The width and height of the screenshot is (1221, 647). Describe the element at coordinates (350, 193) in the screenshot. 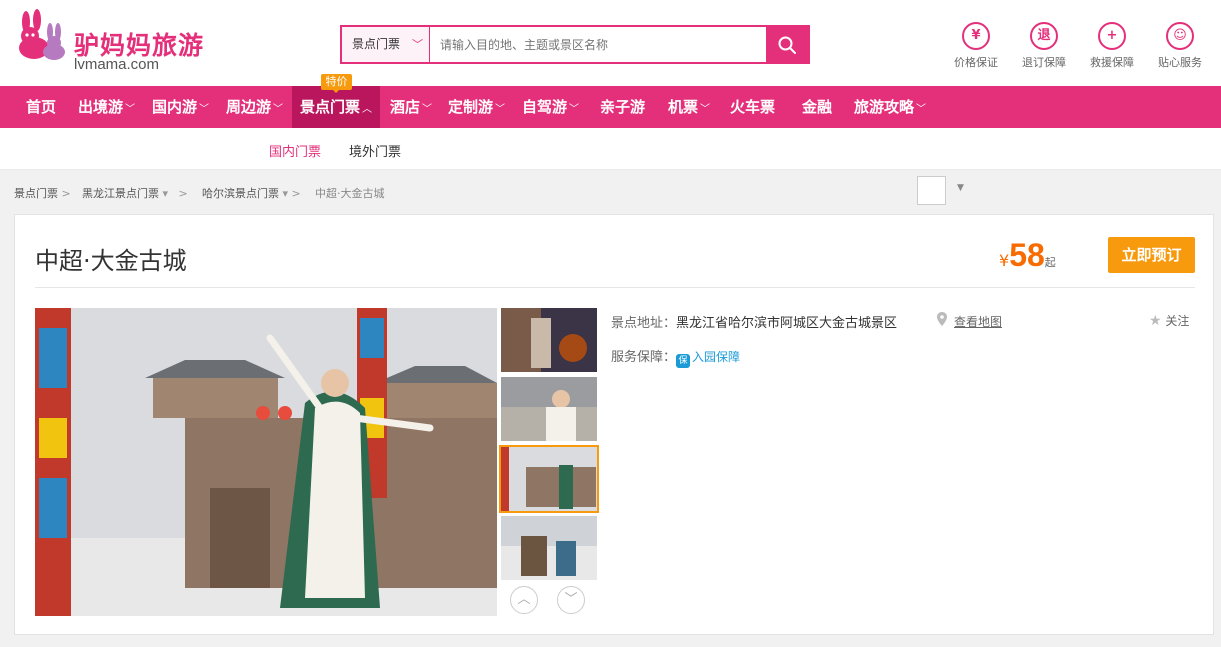

I see `breadcrumb-current: 中超·大金古城` at that location.